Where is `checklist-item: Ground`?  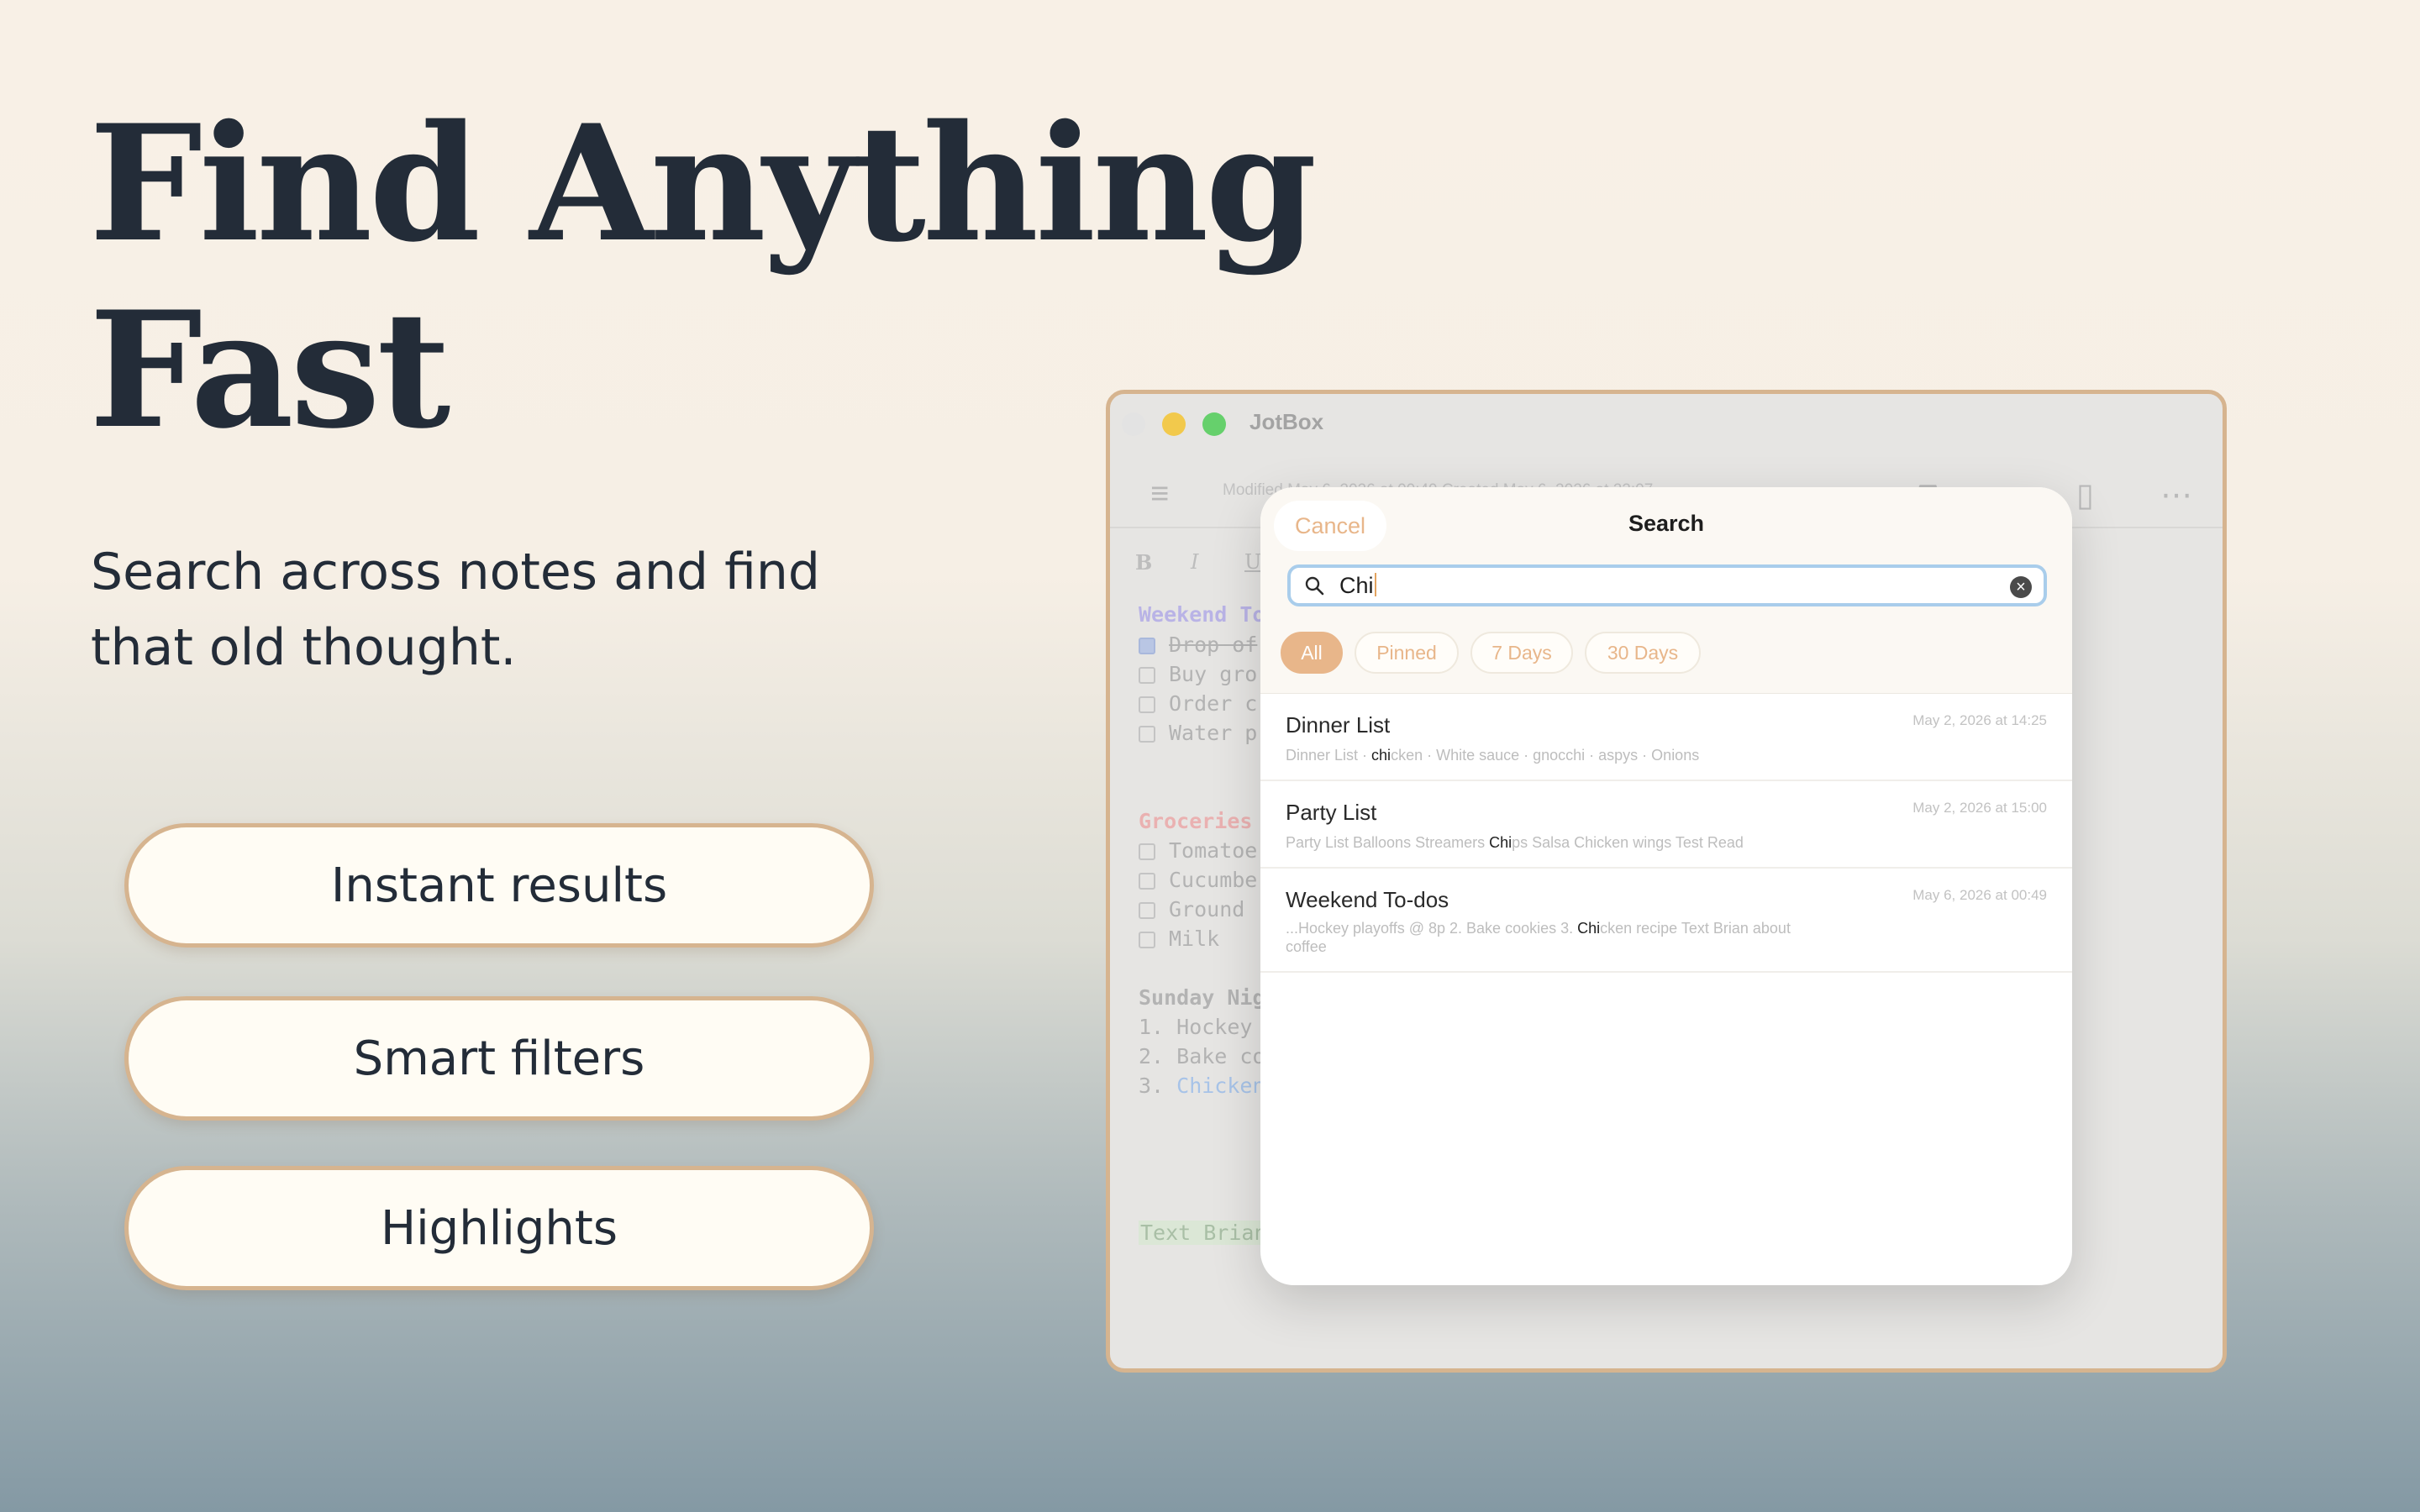
checklist-item: Ground is located at coordinates (1192, 909).